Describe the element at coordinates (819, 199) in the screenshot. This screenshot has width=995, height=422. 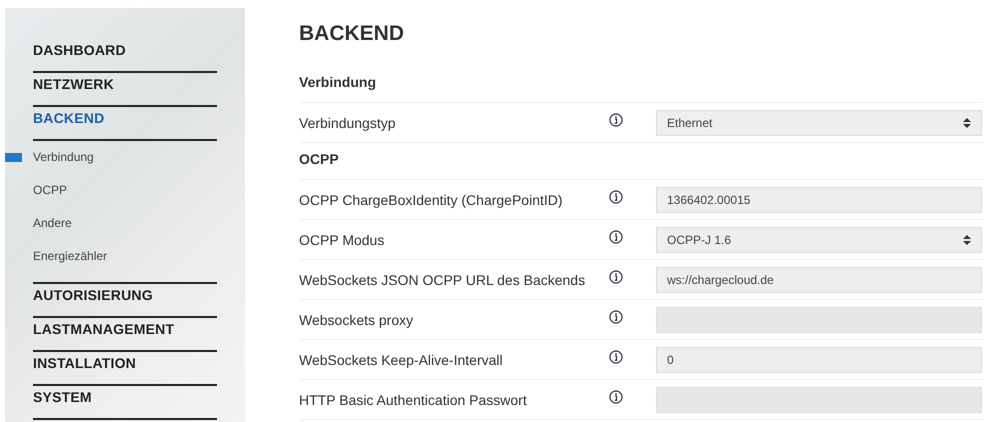
I see `input-field: 1366402.00015` at that location.